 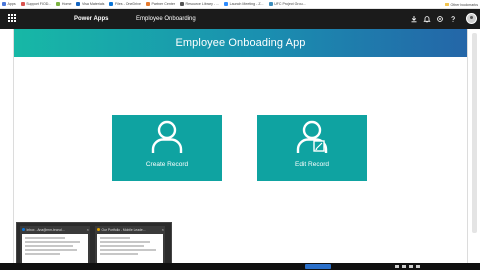 I want to click on app-name: Employee Onboarding, so click(x=166, y=19).